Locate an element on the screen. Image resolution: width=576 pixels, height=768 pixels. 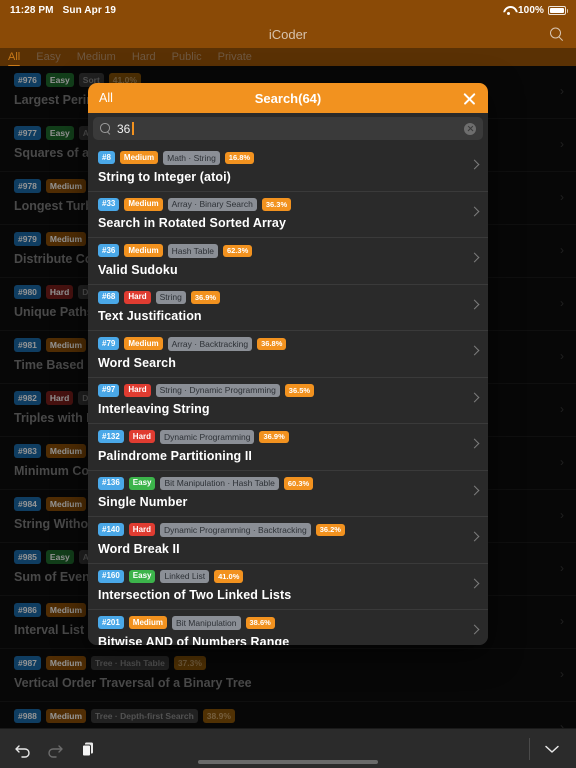
acceptance-badge: 38.9% is located at coordinates (218, 716).